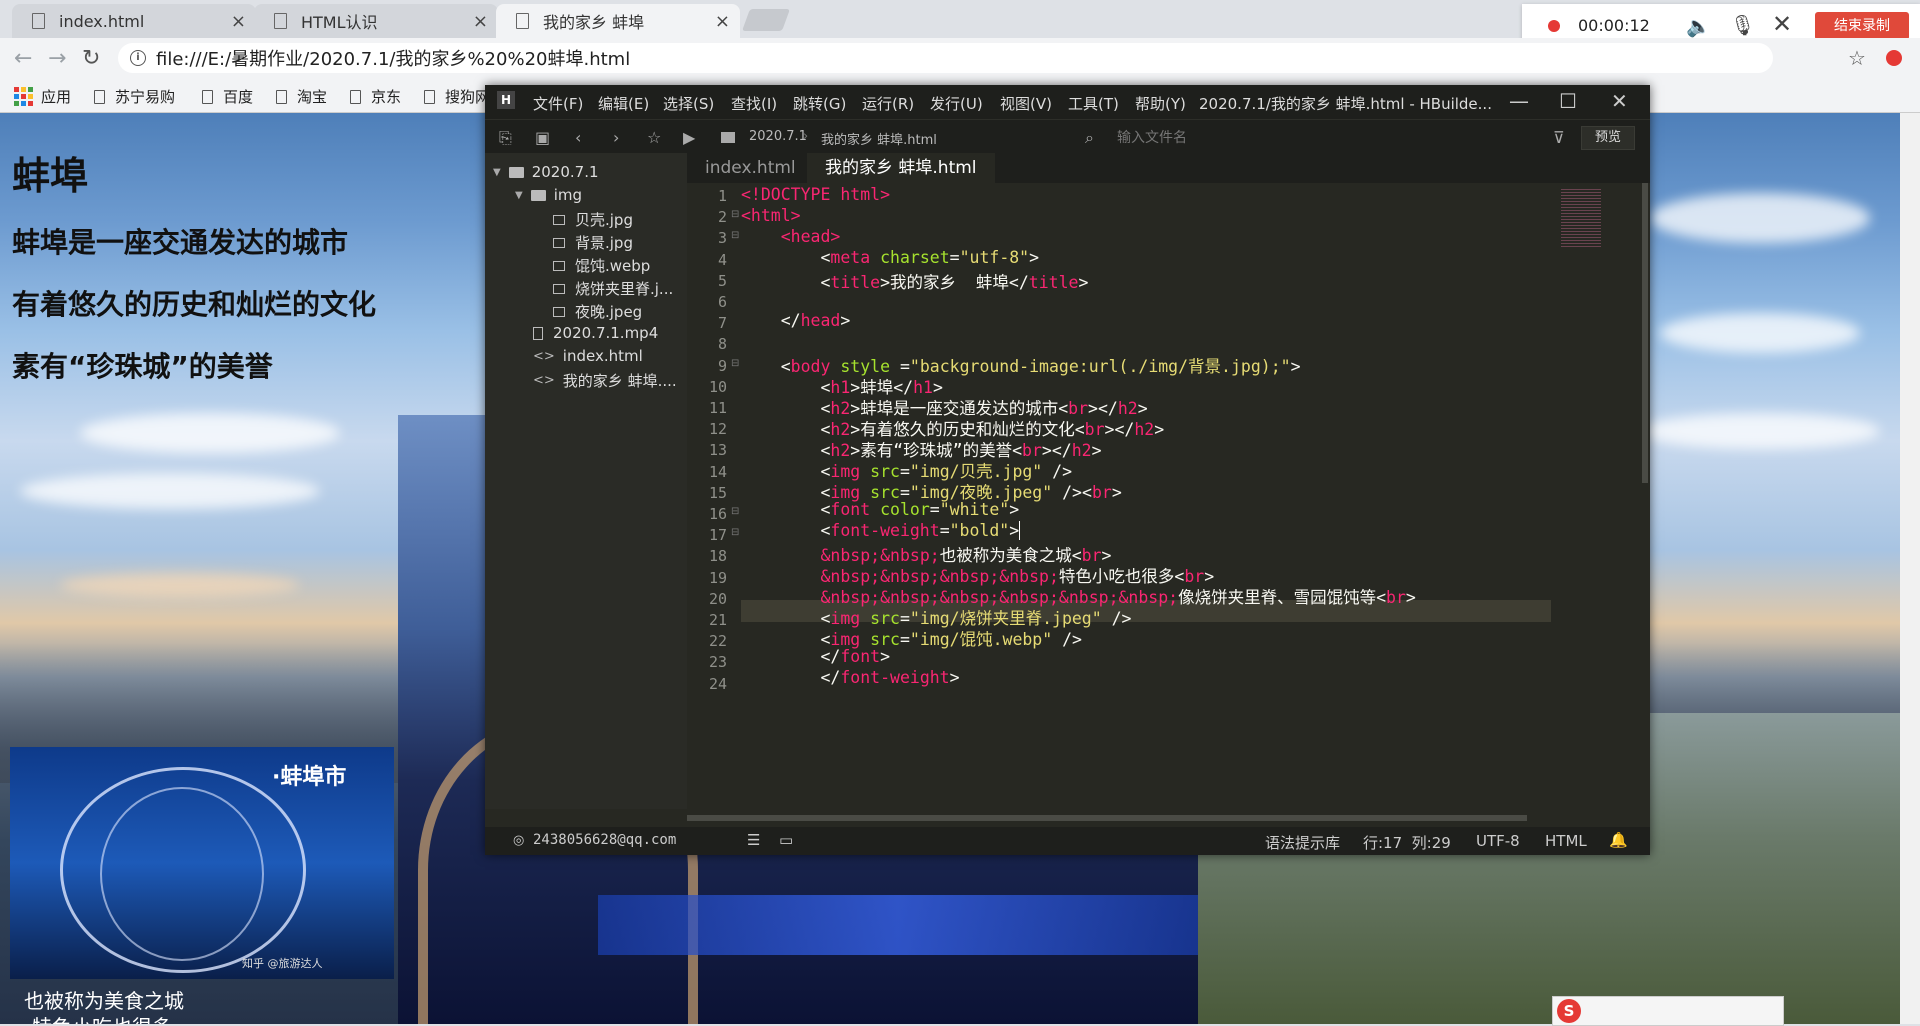  I want to click on menu-find: 查找(I), so click(754, 103).